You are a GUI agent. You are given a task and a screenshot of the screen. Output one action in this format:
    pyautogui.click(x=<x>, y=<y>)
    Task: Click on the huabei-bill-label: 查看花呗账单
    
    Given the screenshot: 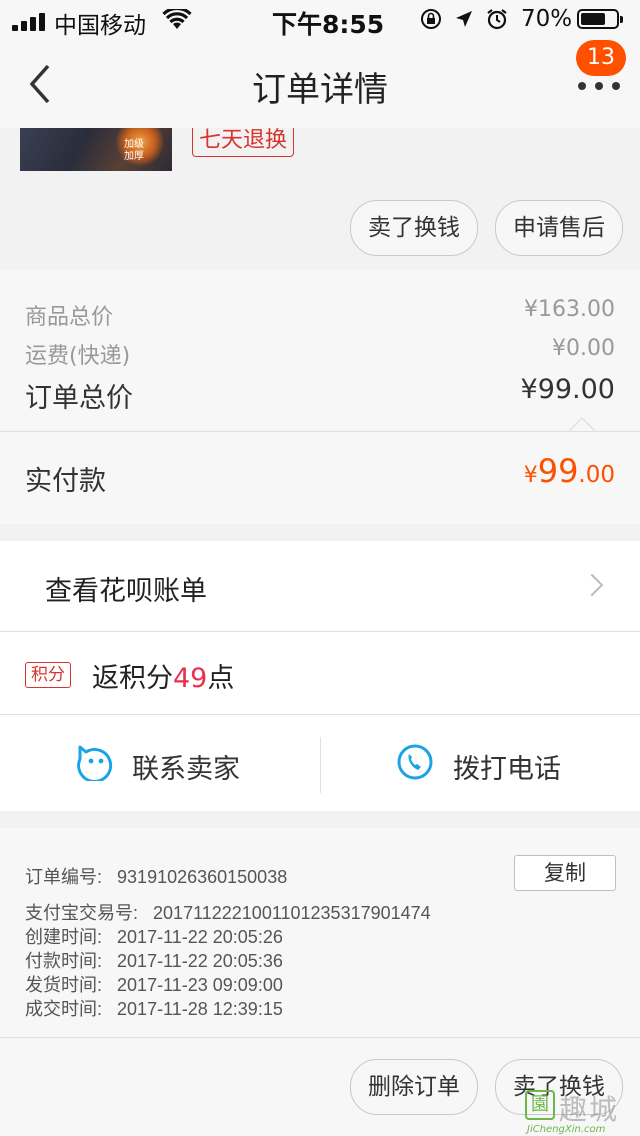 What is the action you would take?
    pyautogui.click(x=126, y=591)
    